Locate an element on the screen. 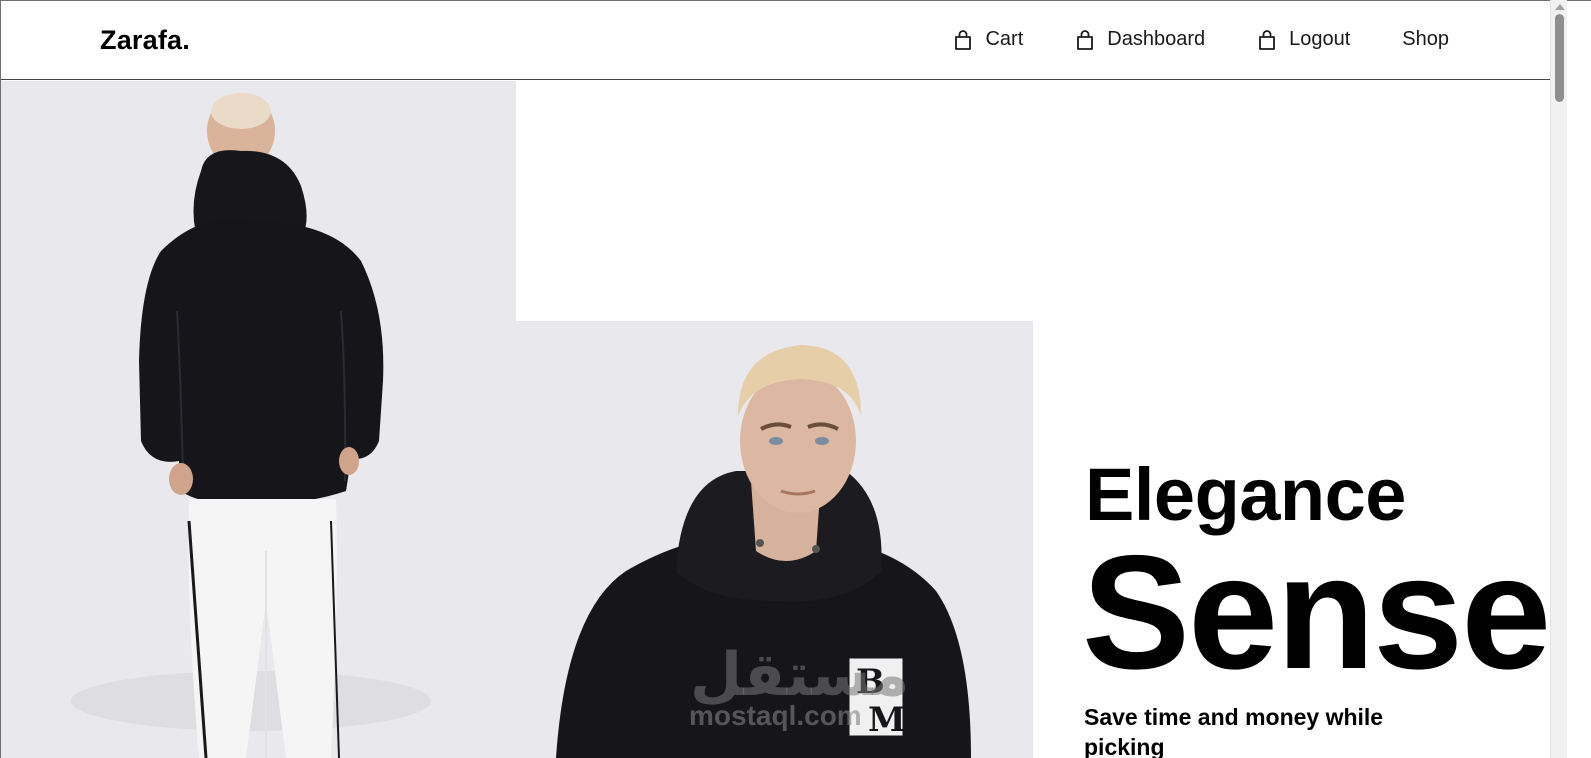 The image size is (1591, 758). nav-logout-link: Logout is located at coordinates (1303, 39).